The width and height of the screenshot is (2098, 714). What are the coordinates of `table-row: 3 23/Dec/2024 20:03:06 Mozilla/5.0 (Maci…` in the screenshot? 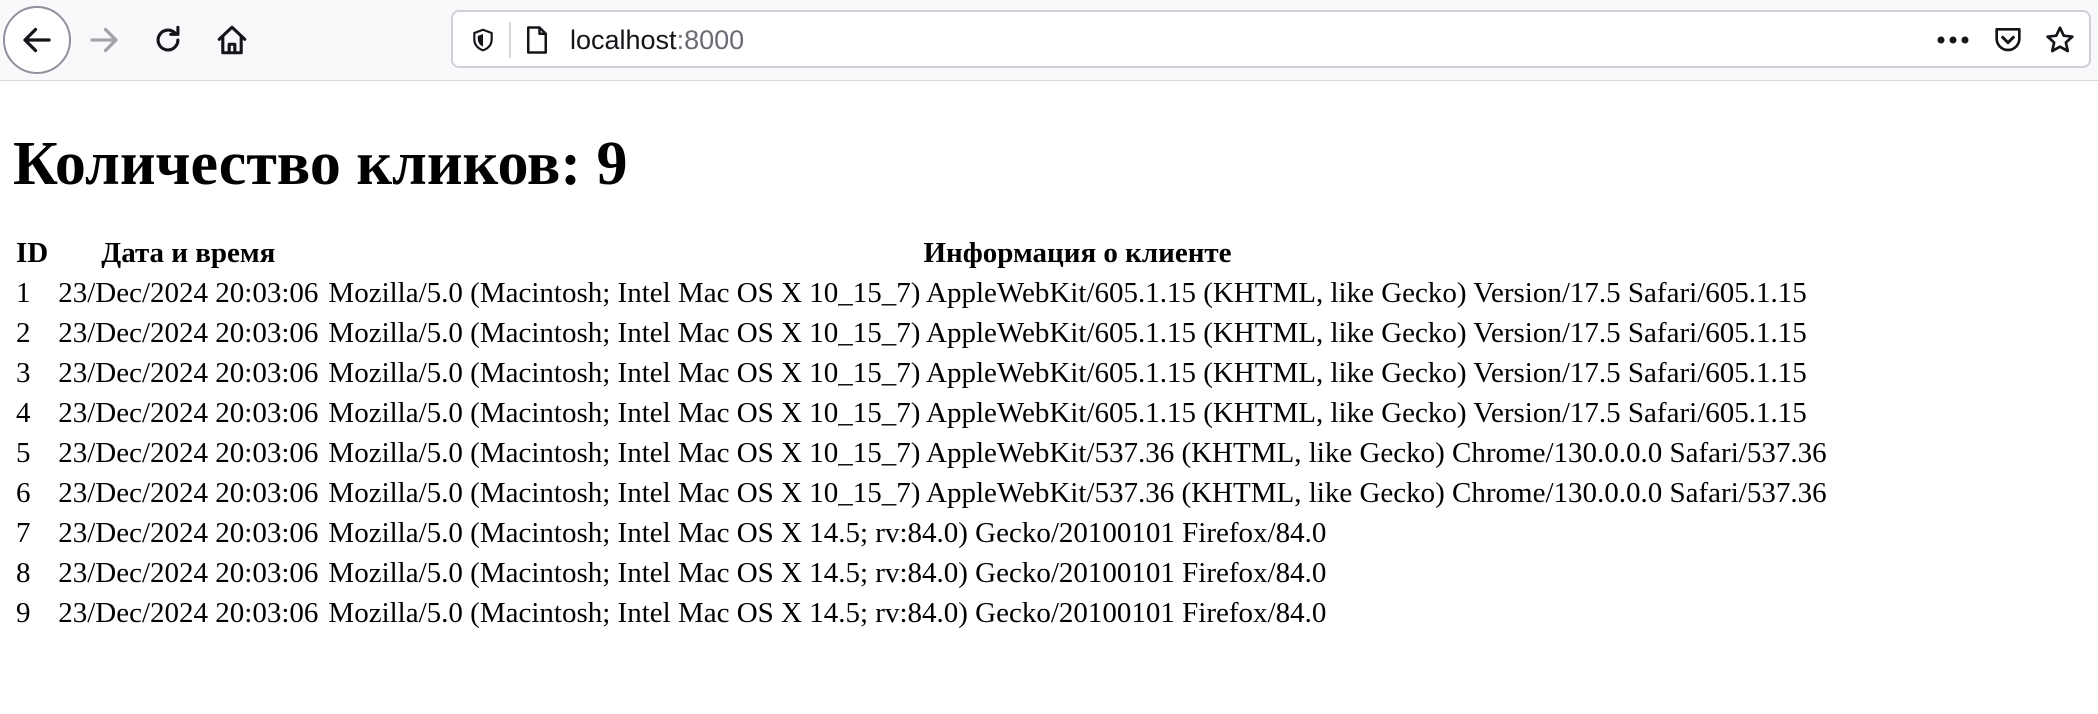 It's located at (921, 373).